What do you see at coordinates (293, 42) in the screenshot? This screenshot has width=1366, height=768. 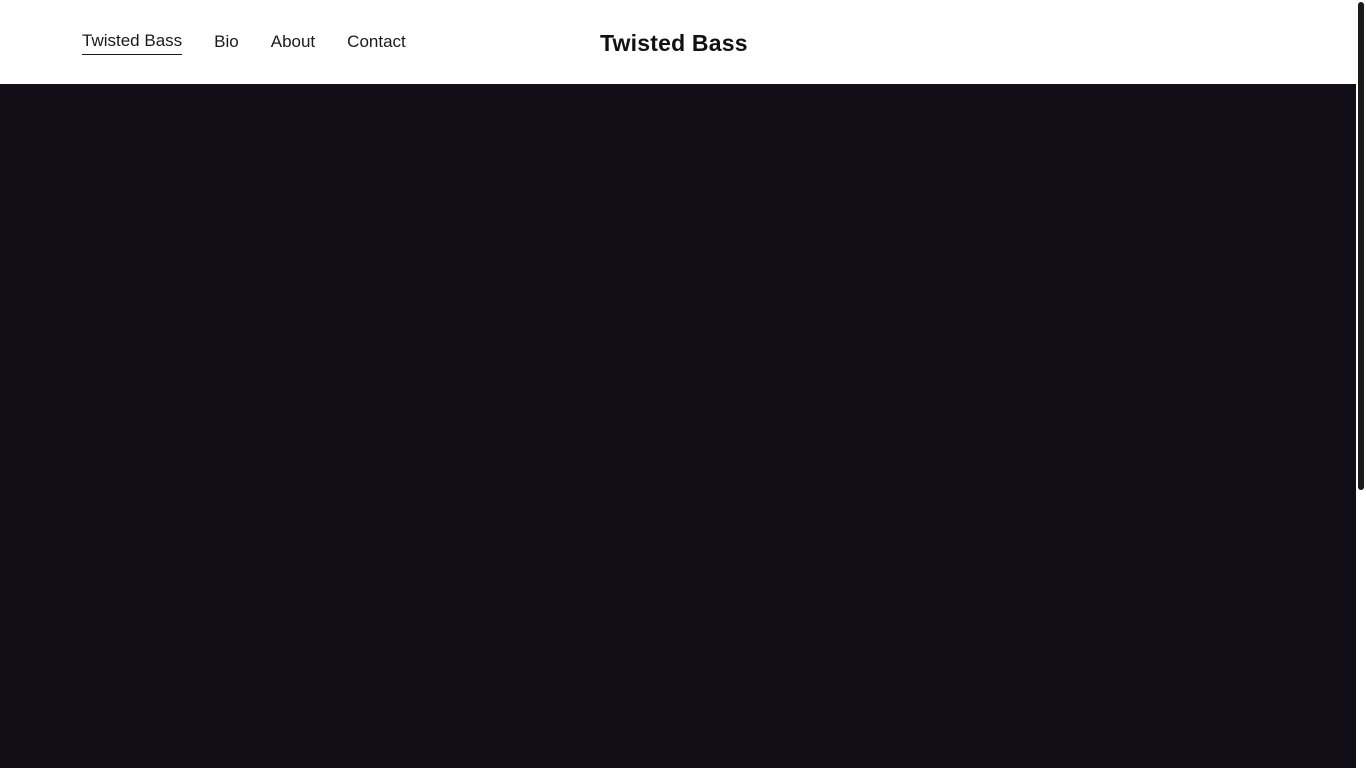 I see `nav-link-about: About` at bounding box center [293, 42].